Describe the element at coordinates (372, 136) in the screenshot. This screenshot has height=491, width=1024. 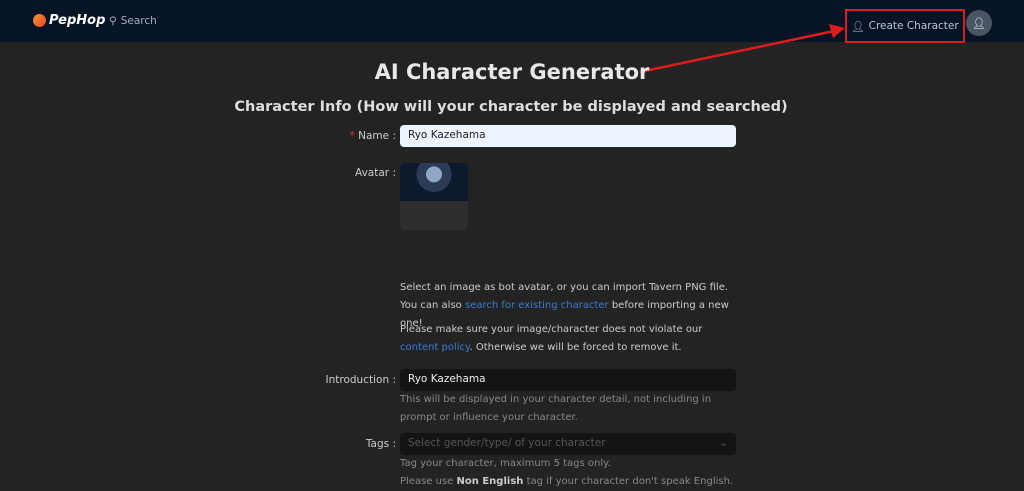
I see `name-label: * Name :` at that location.